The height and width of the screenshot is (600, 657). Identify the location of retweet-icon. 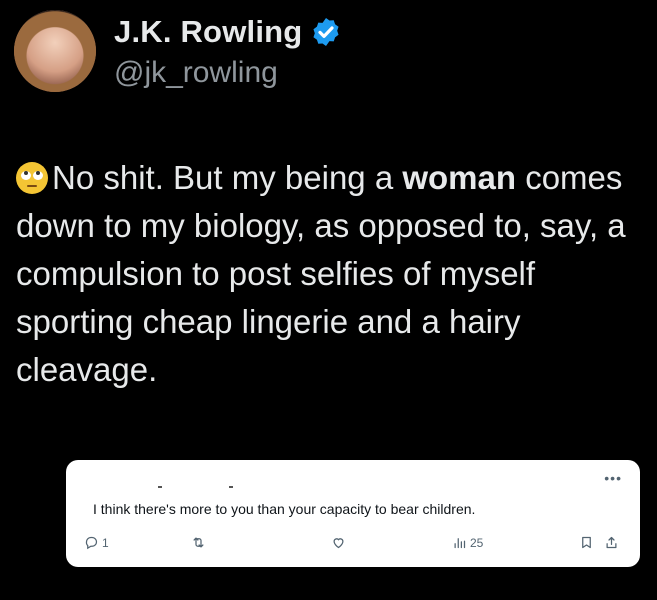
(198, 542).